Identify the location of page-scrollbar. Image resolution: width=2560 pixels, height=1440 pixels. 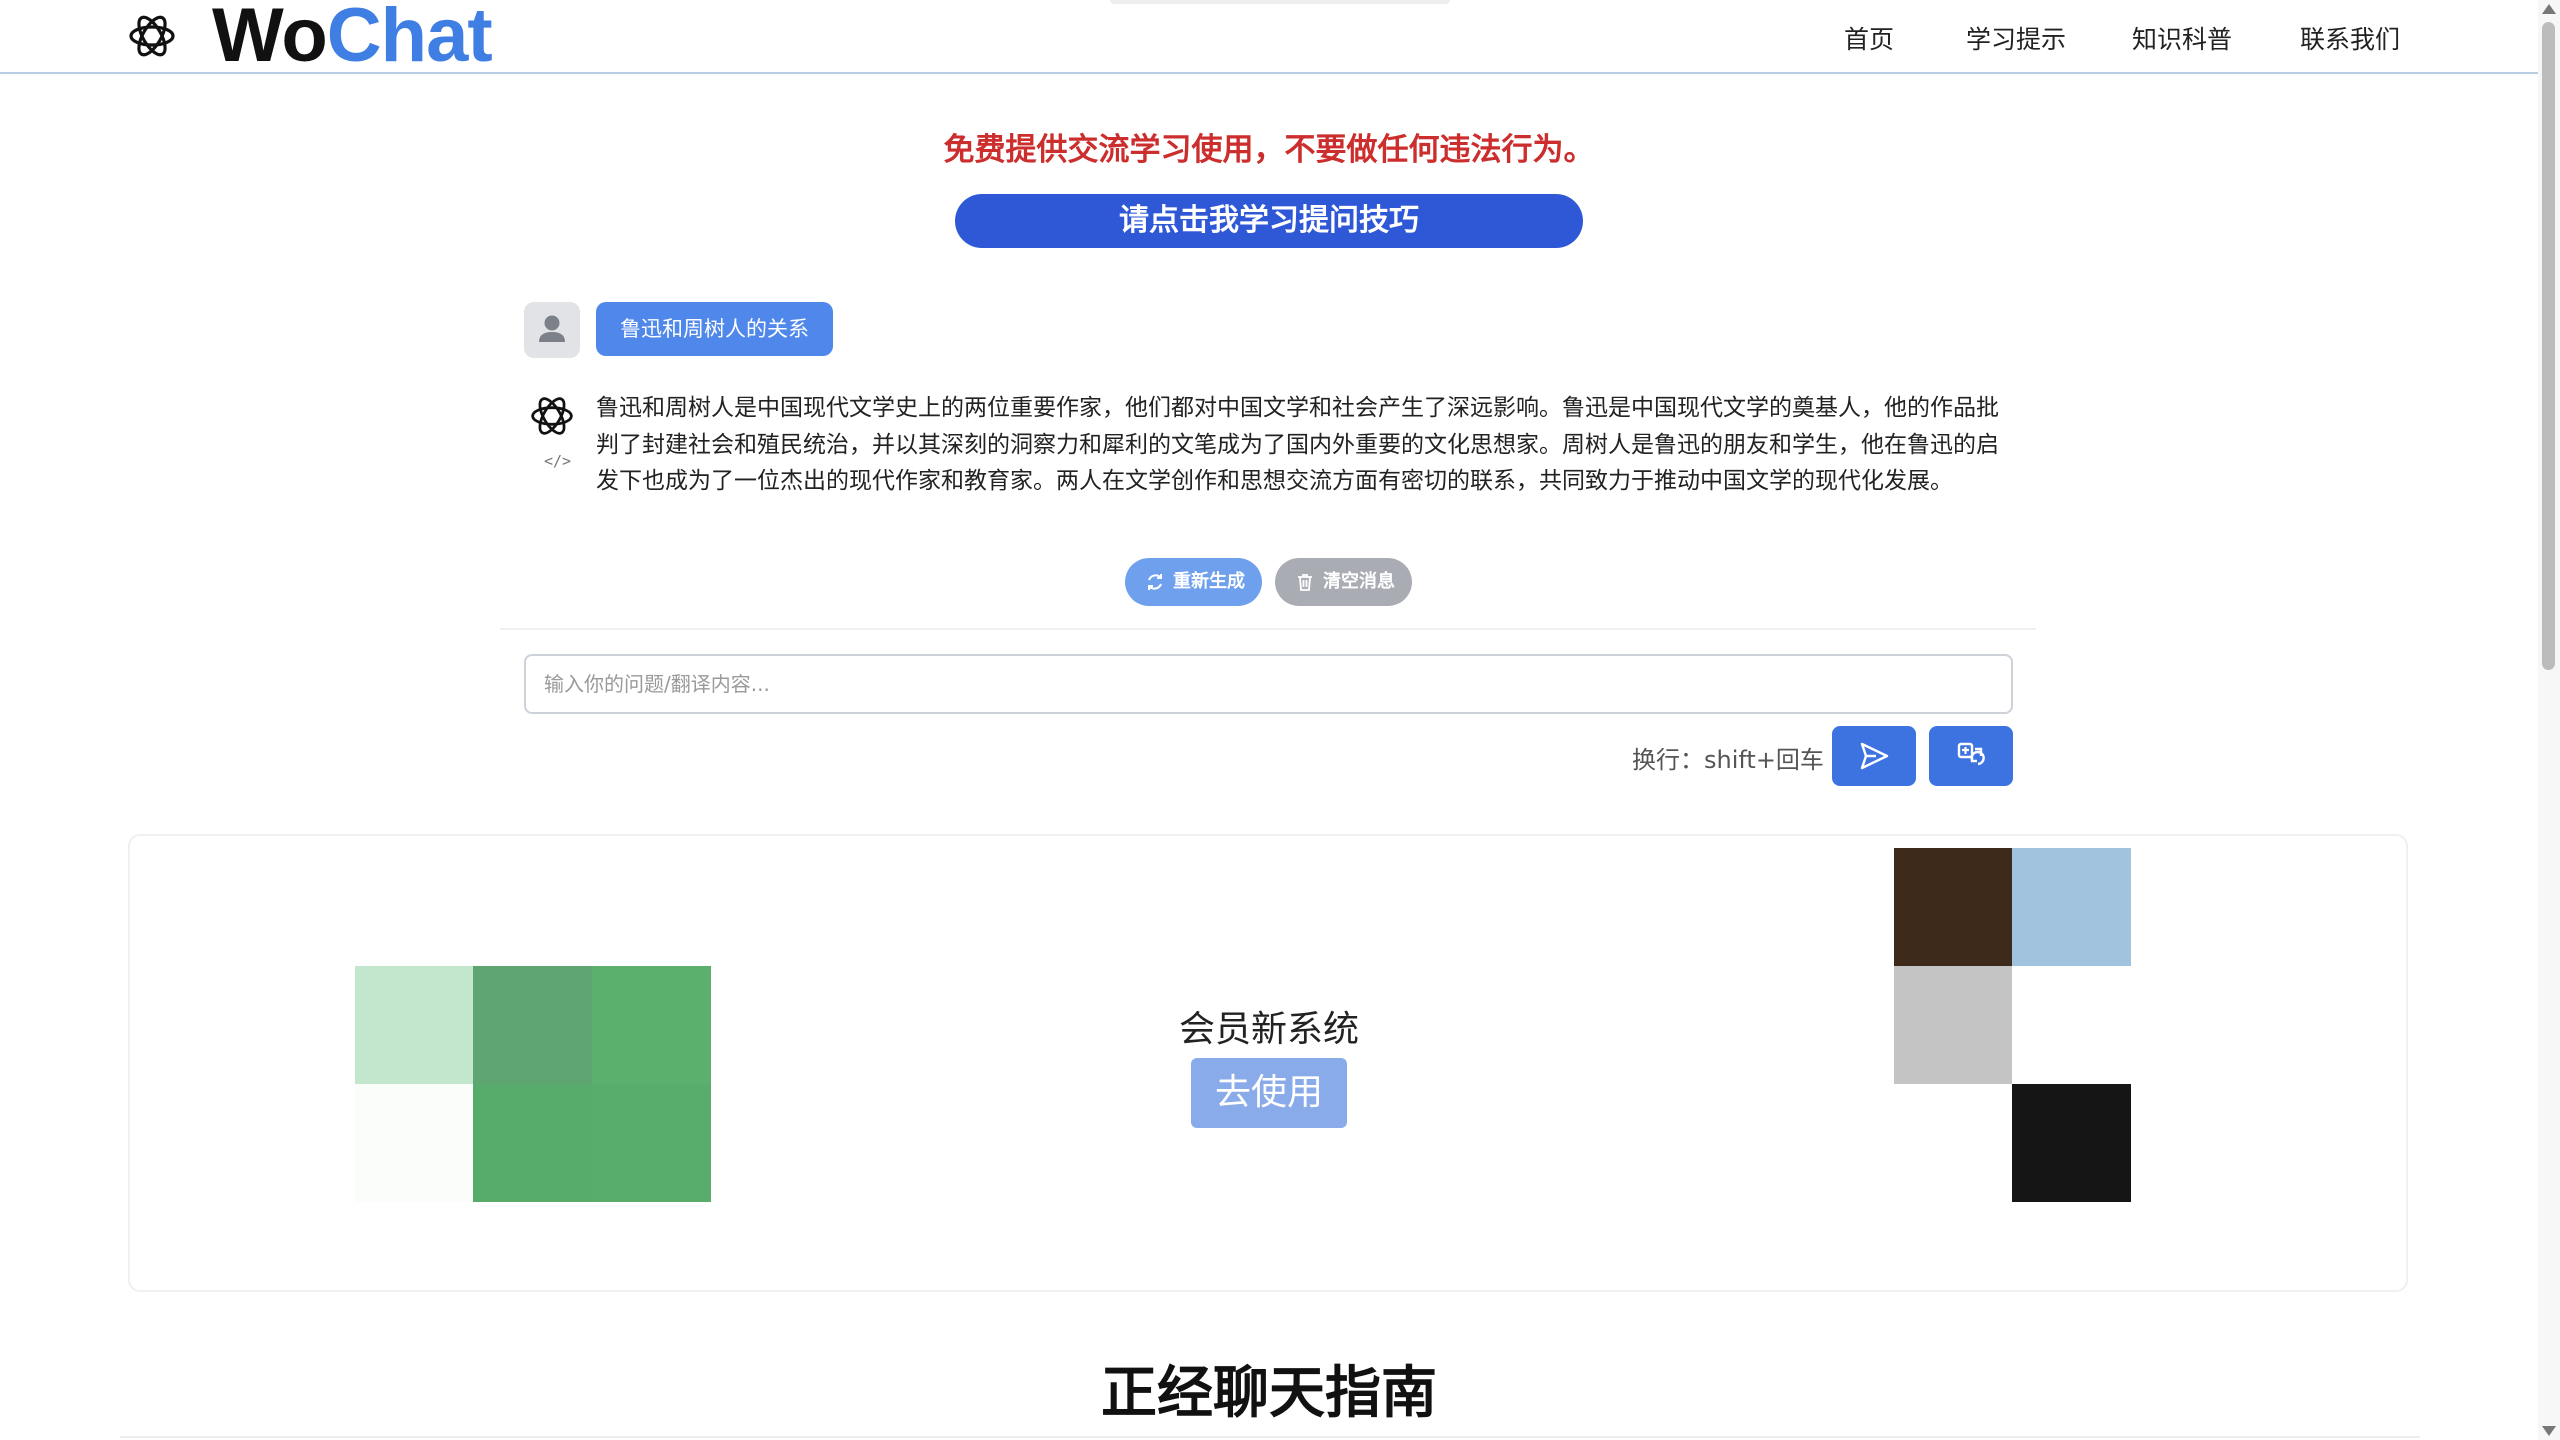
(2549, 720).